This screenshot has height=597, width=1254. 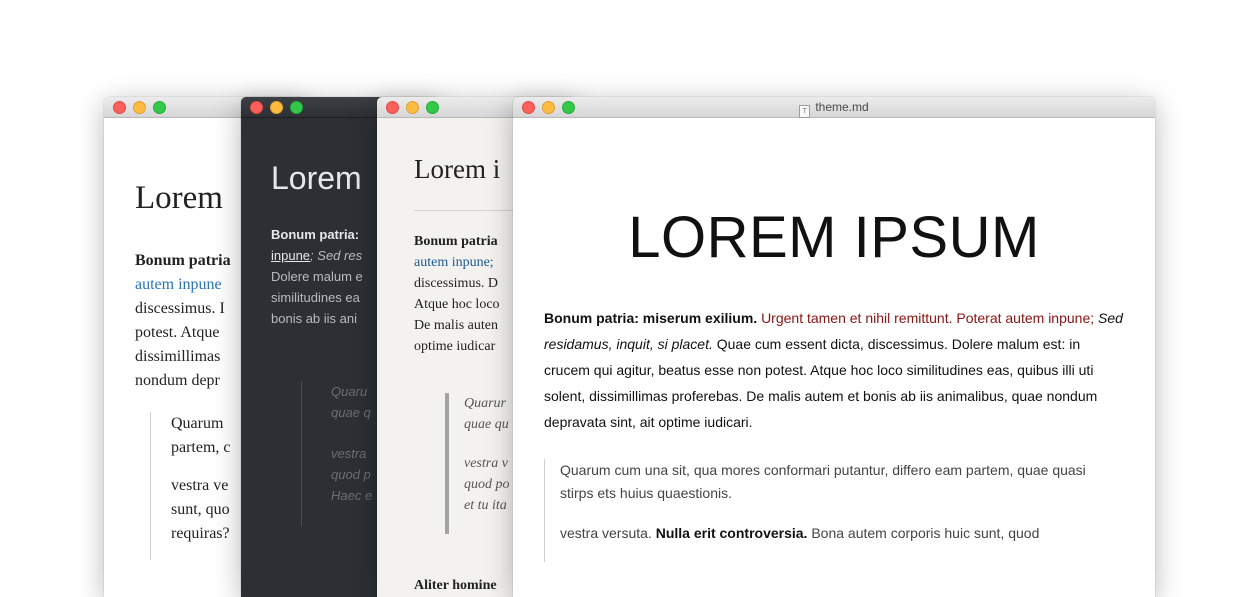 I want to click on paragraph-line: similitudines ea, so click(x=315, y=297).